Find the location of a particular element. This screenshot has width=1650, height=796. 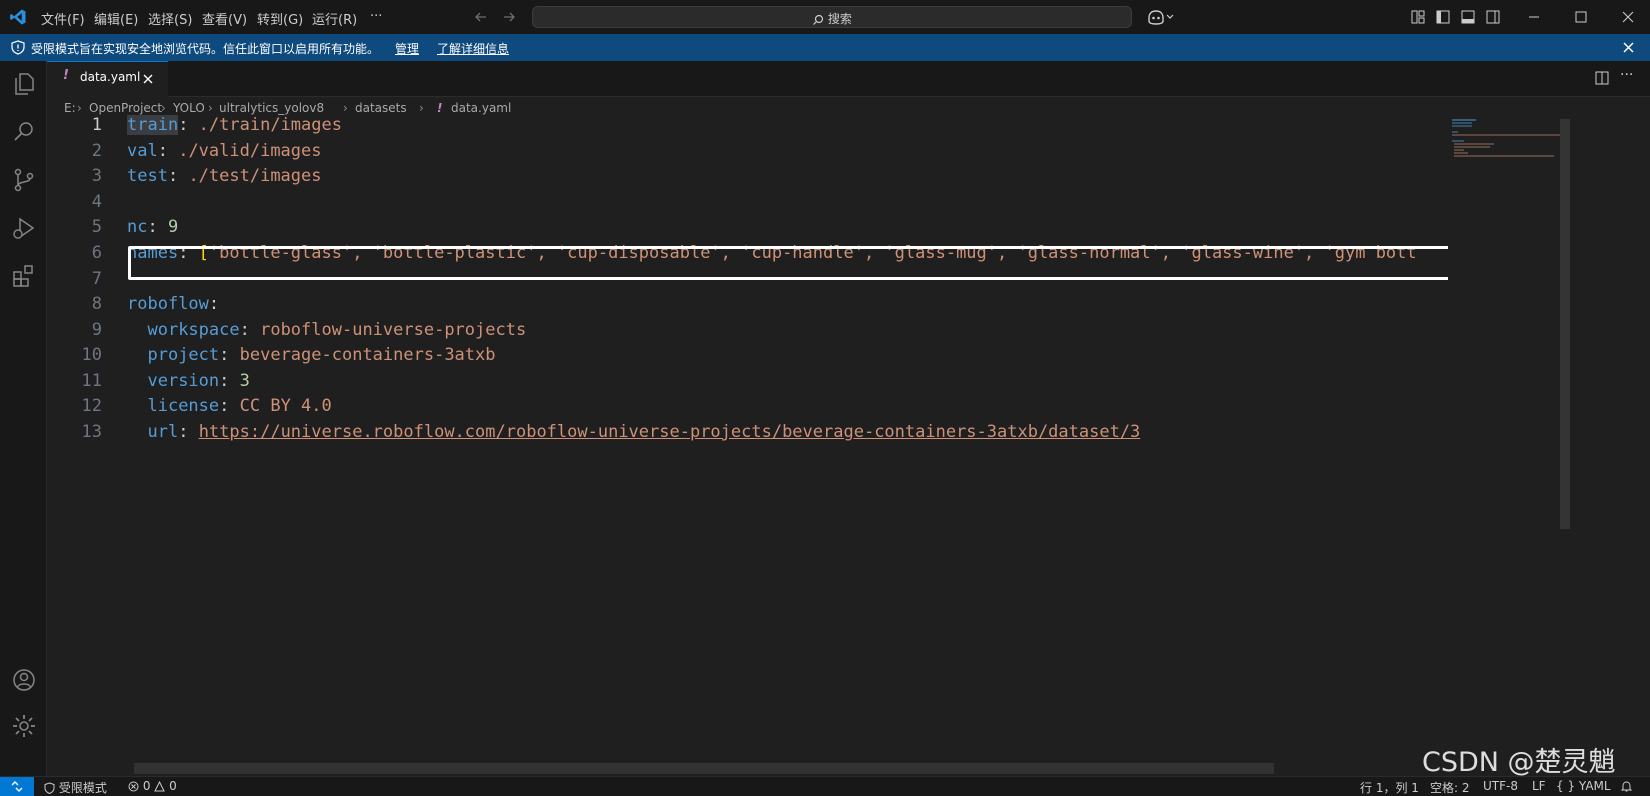

warning-count: 0 is located at coordinates (173, 786).